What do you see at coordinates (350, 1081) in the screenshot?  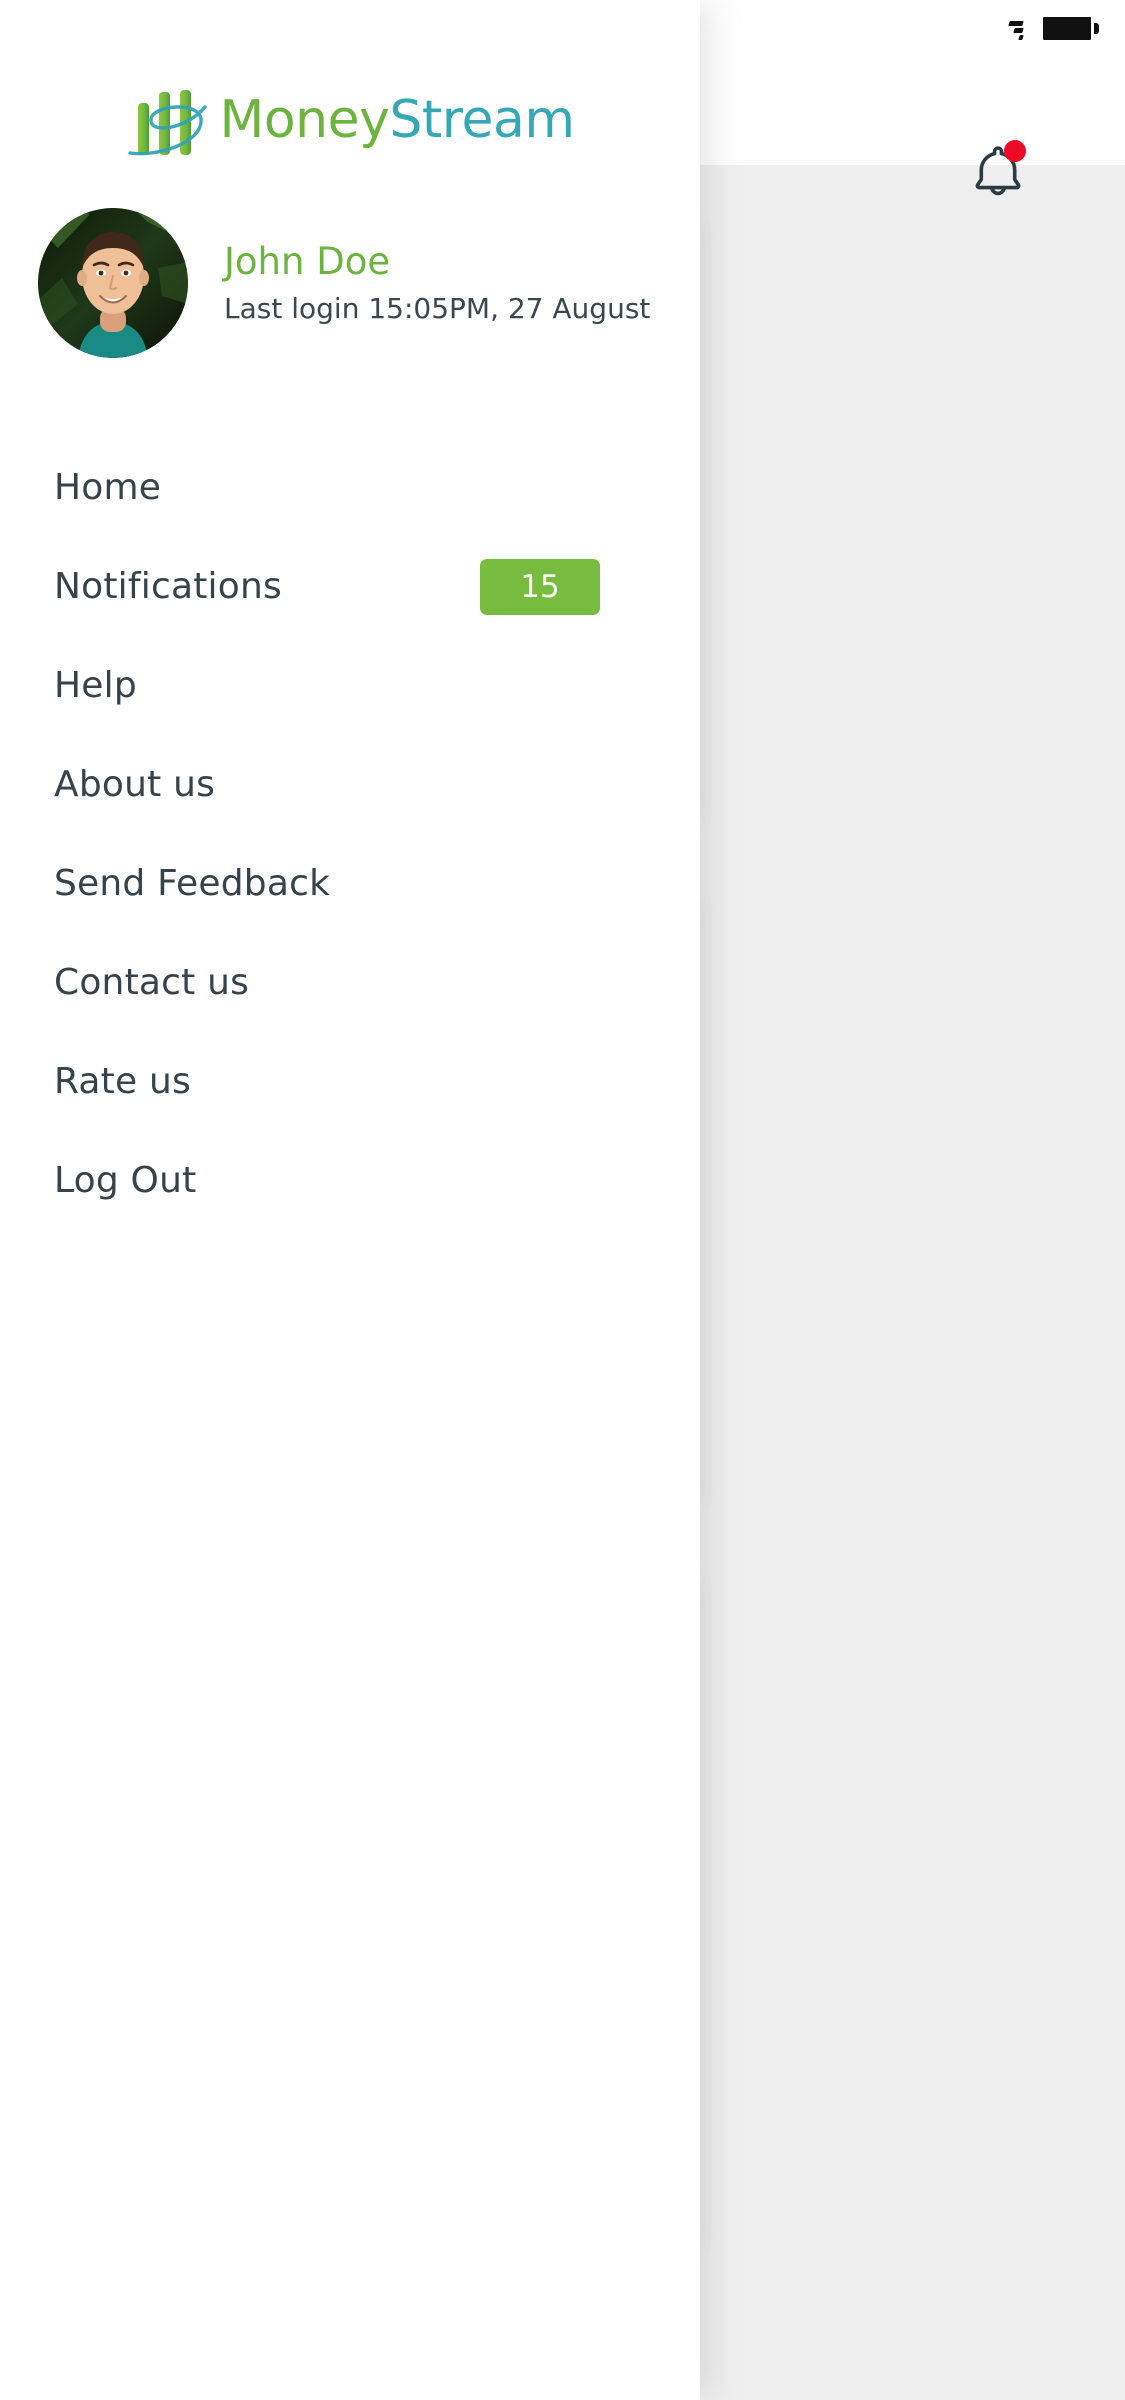 I see `menu-item-rate-us: Rate us` at bounding box center [350, 1081].